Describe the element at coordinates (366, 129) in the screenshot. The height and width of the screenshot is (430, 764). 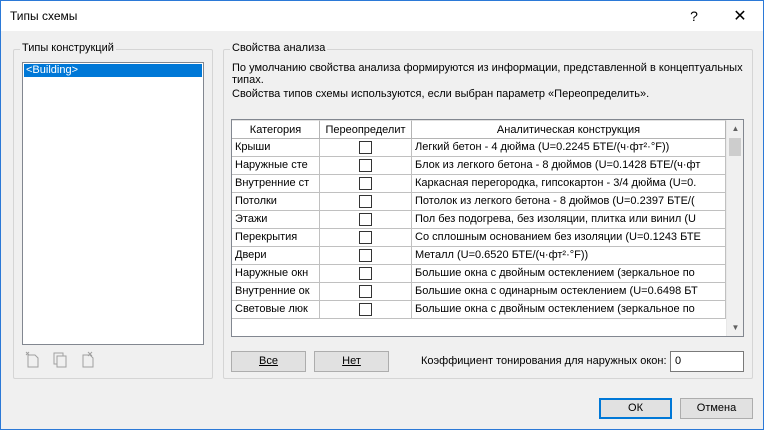
I see `header-override: Переопределит` at that location.